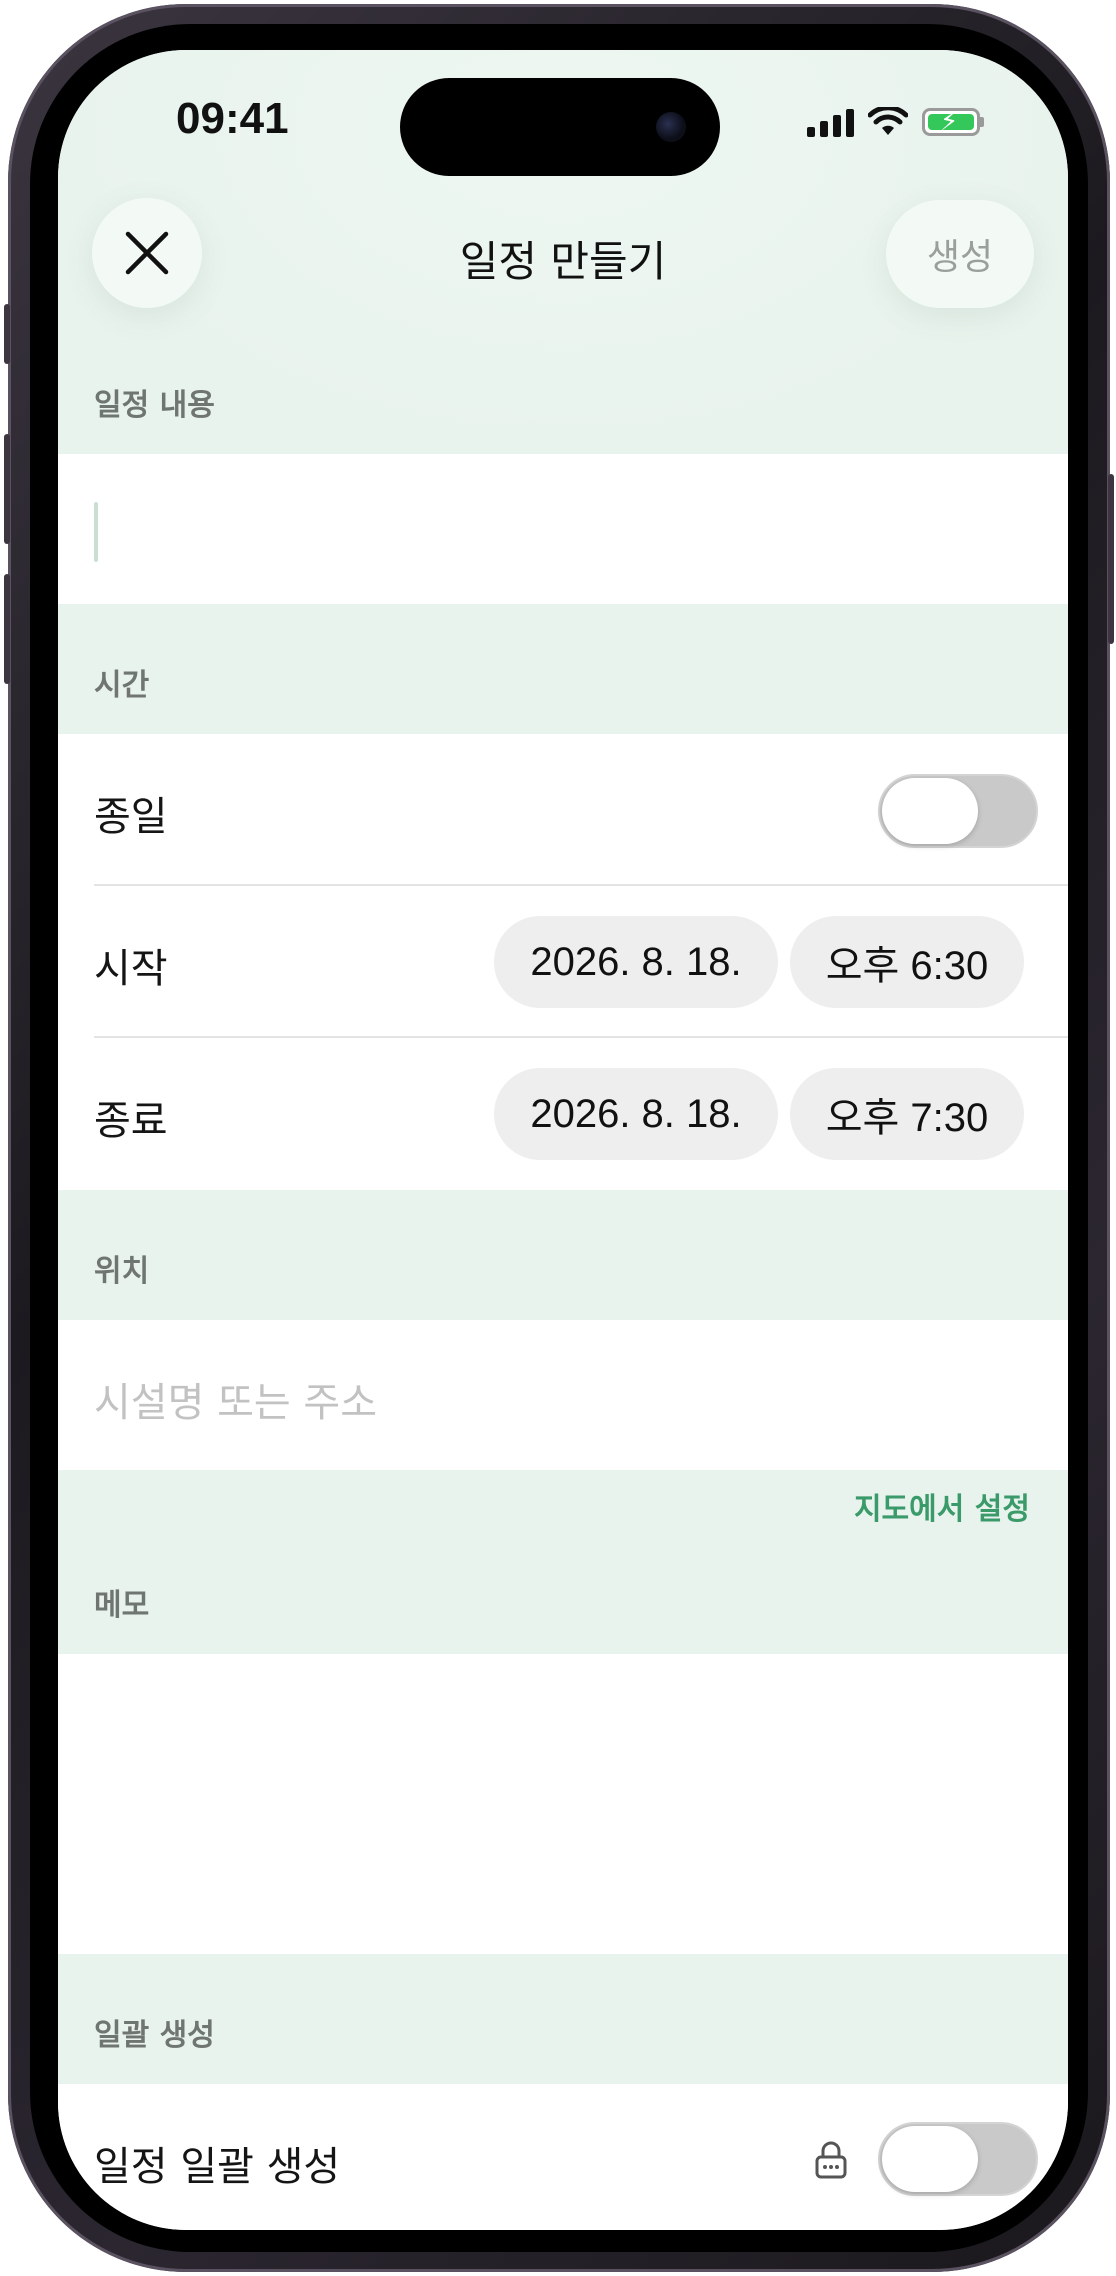 The image size is (1116, 2276). What do you see at coordinates (122, 685) in the screenshot?
I see `section-label-time: 시간` at bounding box center [122, 685].